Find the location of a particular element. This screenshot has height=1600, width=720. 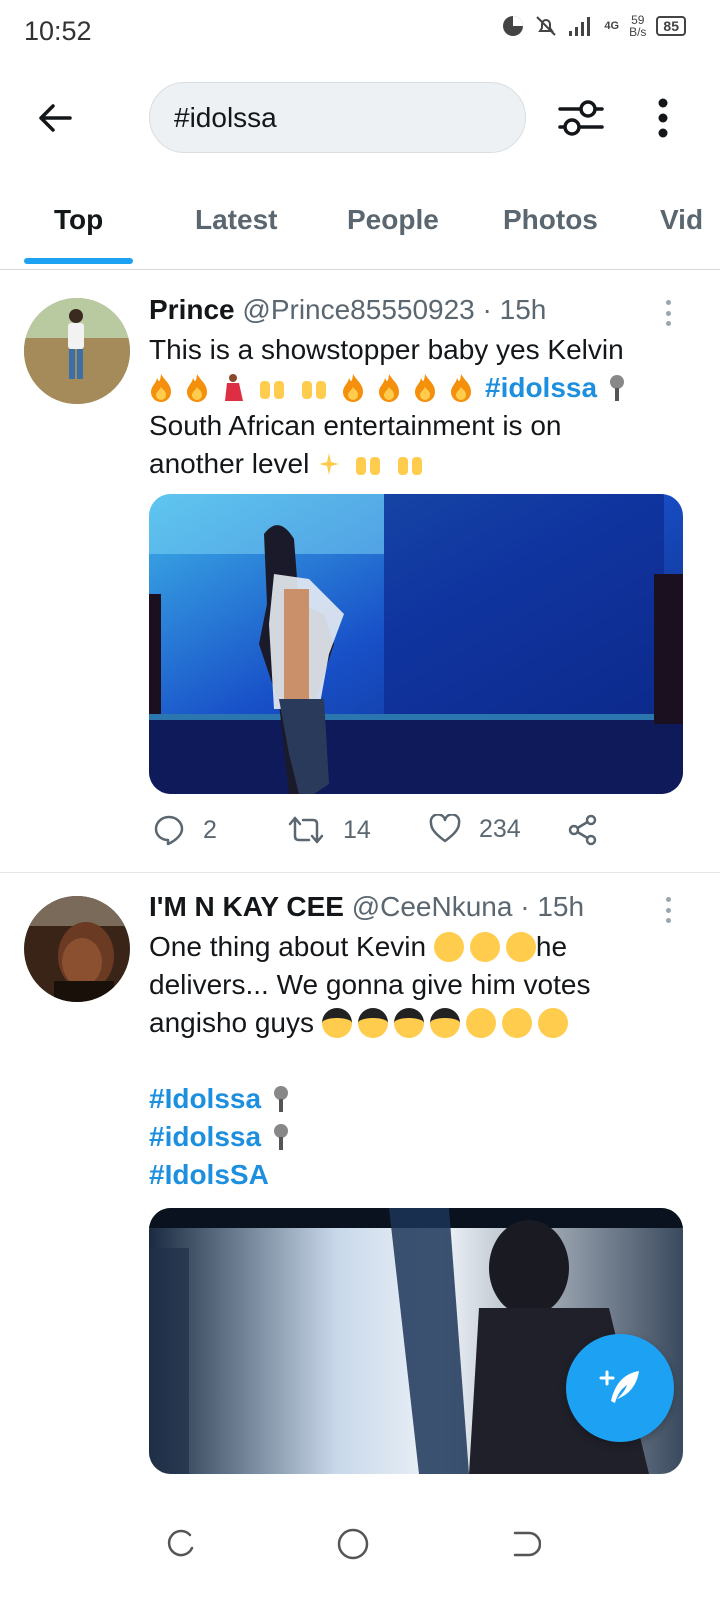

text-line-with-emoji: angisho guys is located at coordinates (419, 1023).